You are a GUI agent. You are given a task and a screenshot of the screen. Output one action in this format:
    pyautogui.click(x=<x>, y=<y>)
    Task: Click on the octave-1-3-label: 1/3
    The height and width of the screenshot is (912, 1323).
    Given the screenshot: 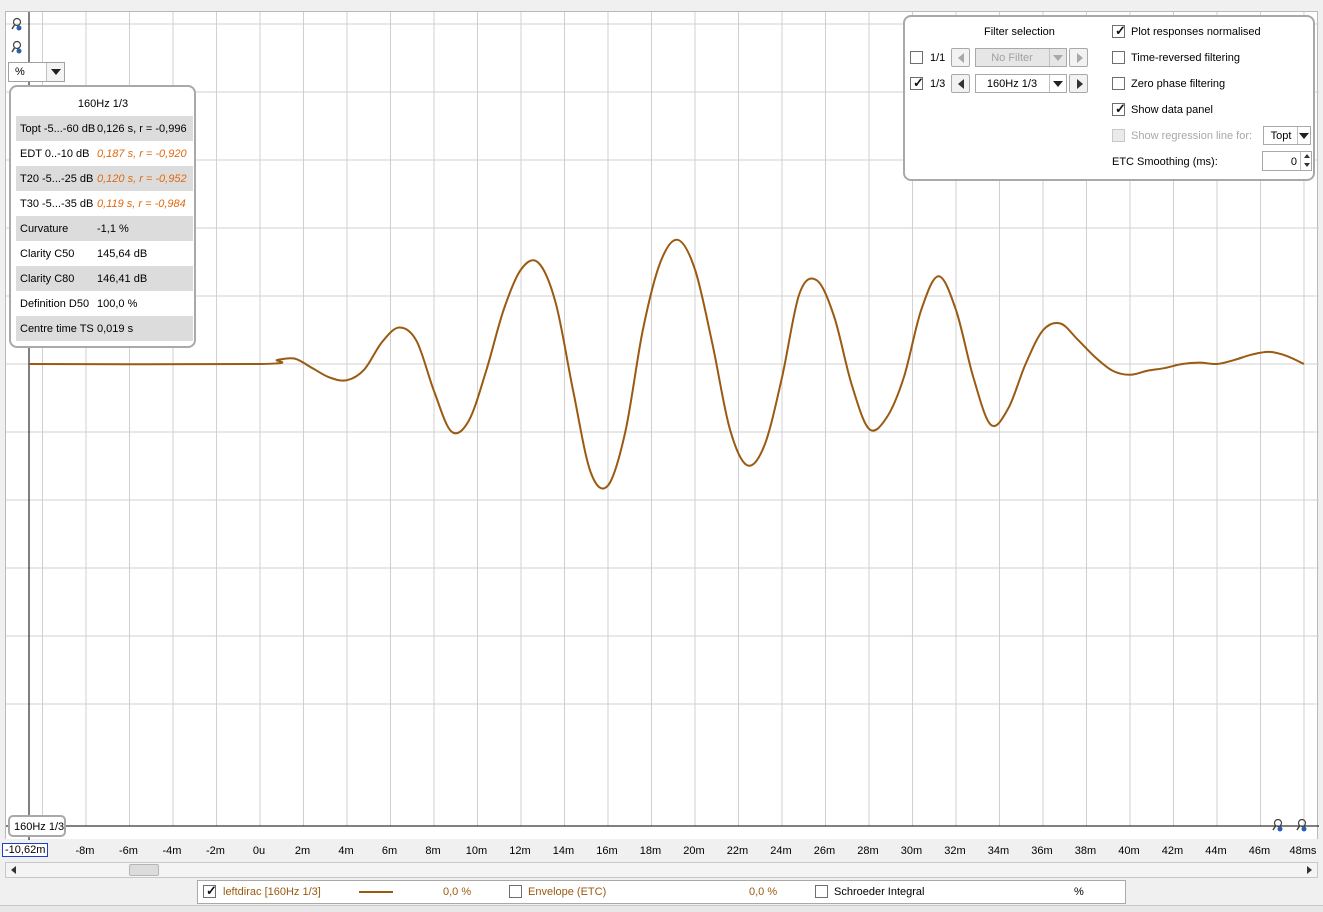 What is the action you would take?
    pyautogui.click(x=938, y=84)
    